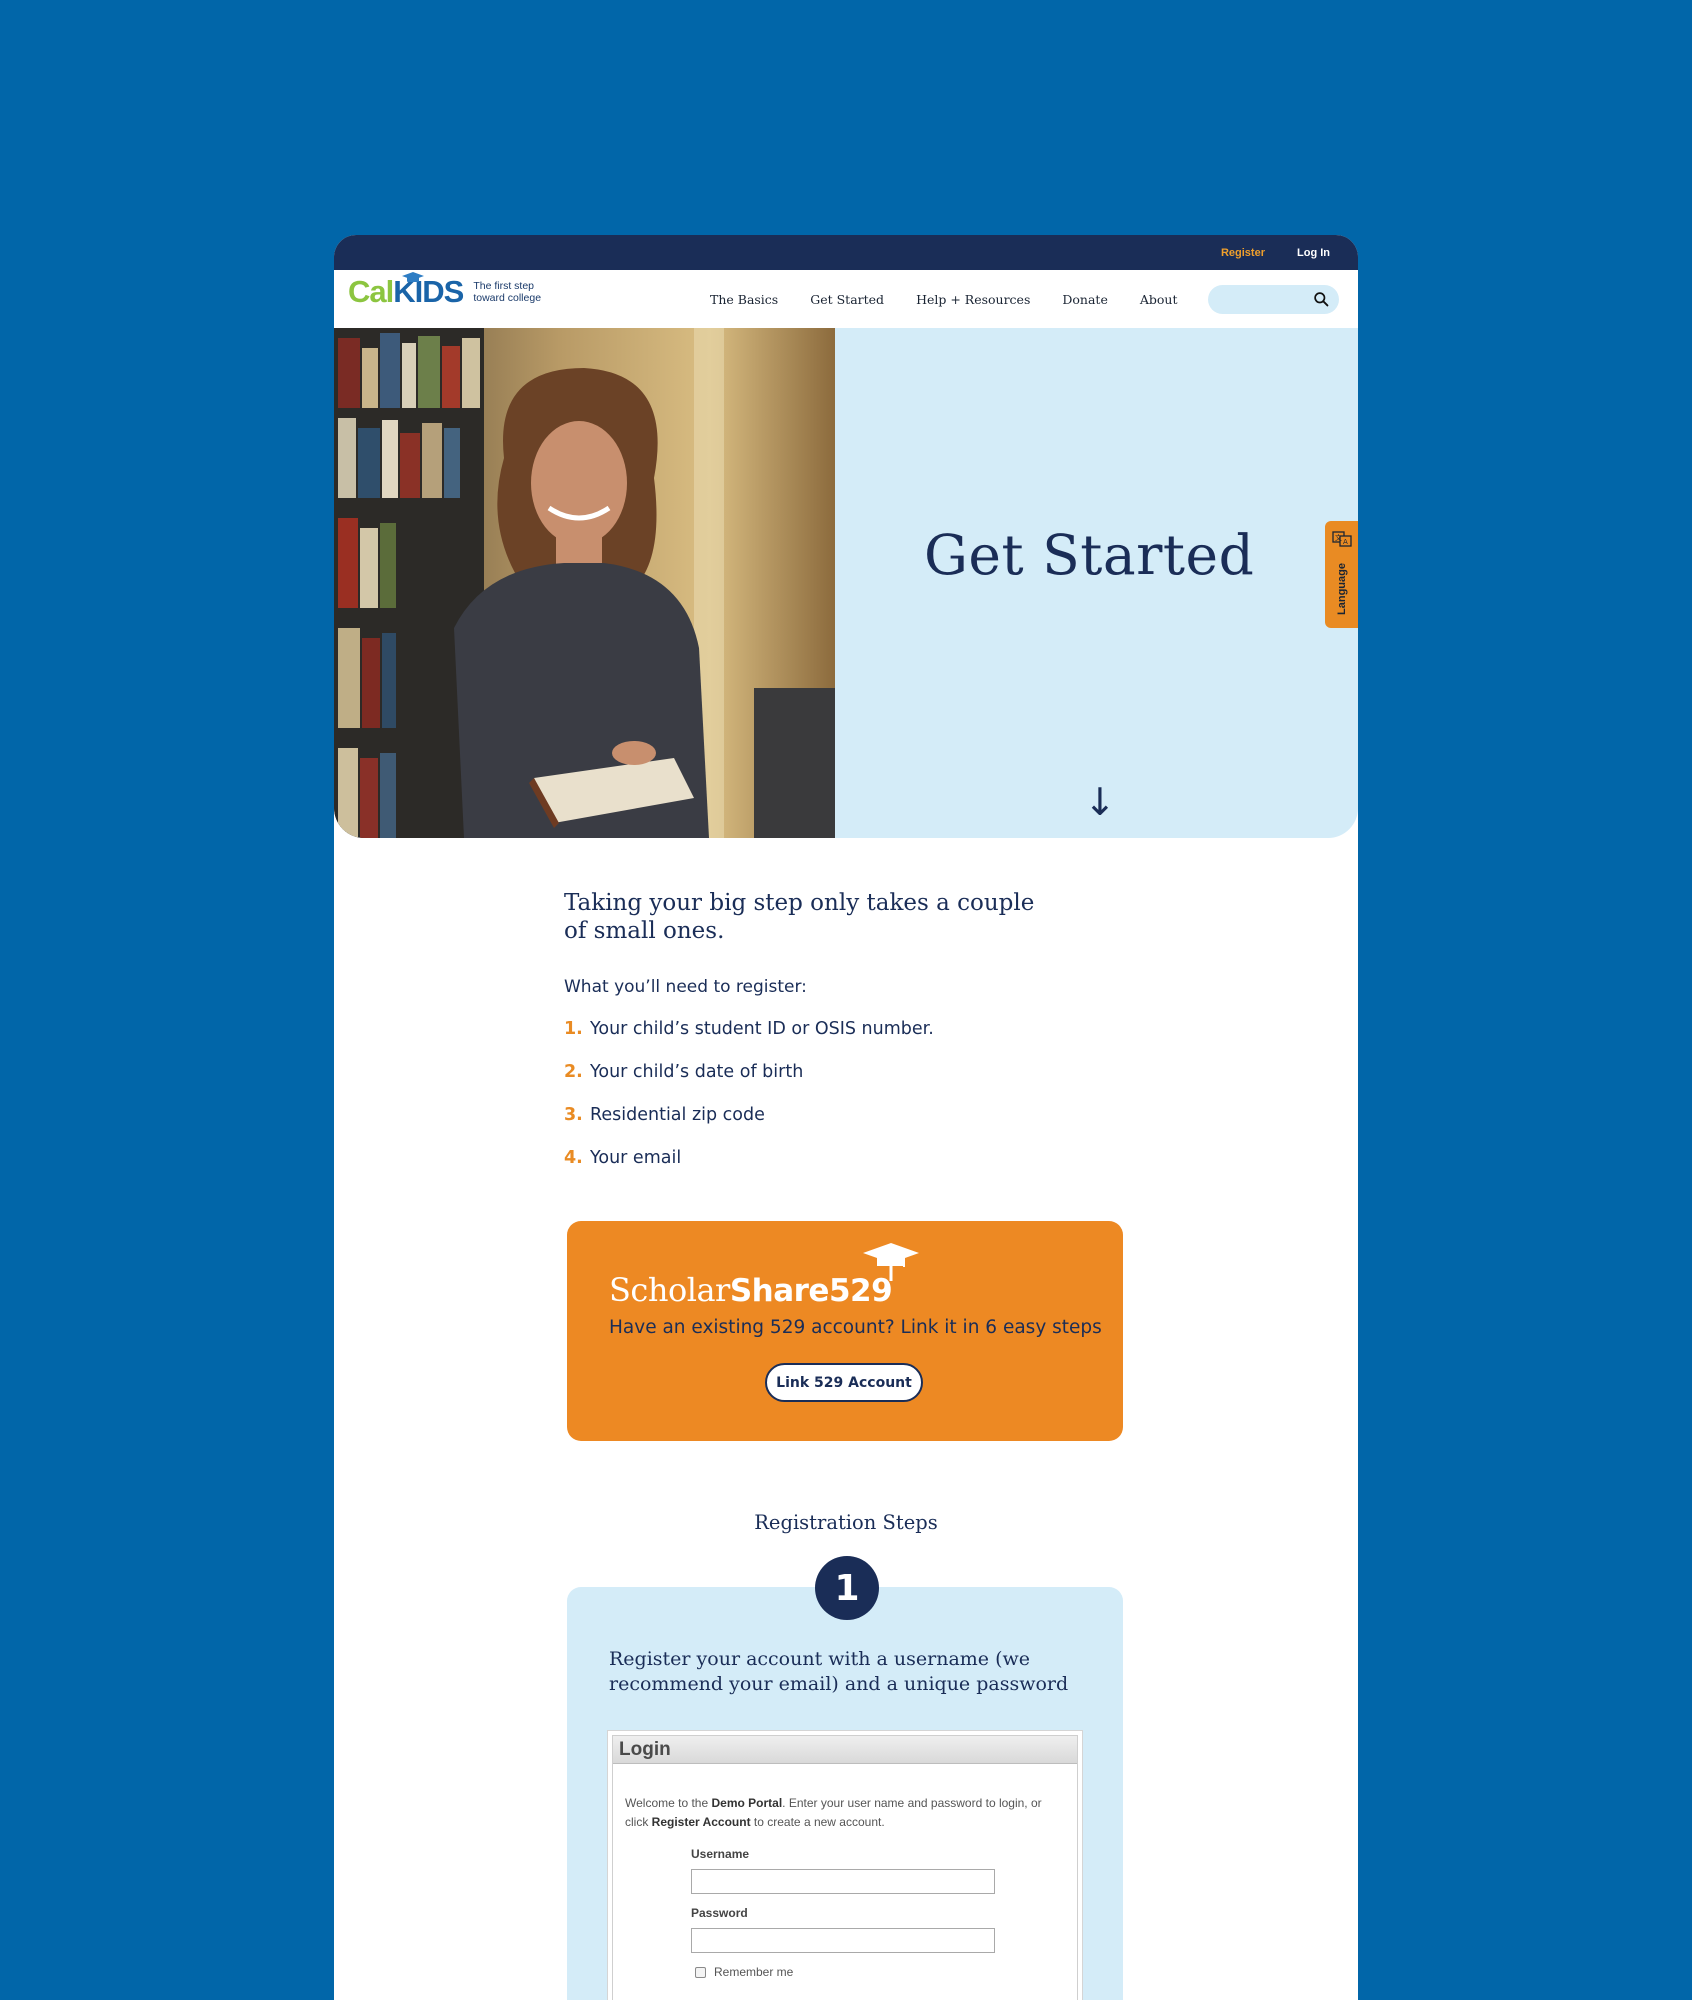  I want to click on logo-scholar: Scholar, so click(669, 1290).